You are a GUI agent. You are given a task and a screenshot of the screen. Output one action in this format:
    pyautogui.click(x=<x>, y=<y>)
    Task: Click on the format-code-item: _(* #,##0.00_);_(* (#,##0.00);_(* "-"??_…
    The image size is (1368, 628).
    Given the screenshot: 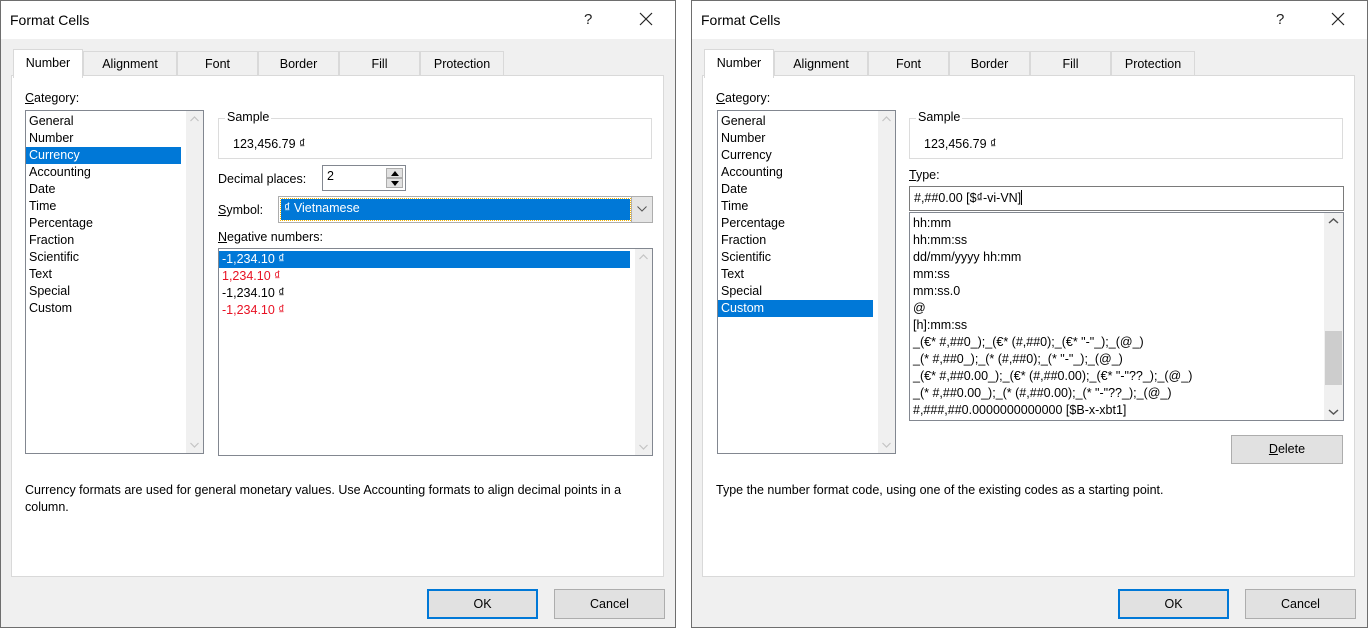 What is the action you would take?
    pyautogui.click(x=1115, y=393)
    